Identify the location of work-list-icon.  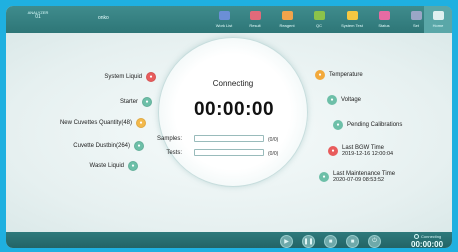
(224, 15).